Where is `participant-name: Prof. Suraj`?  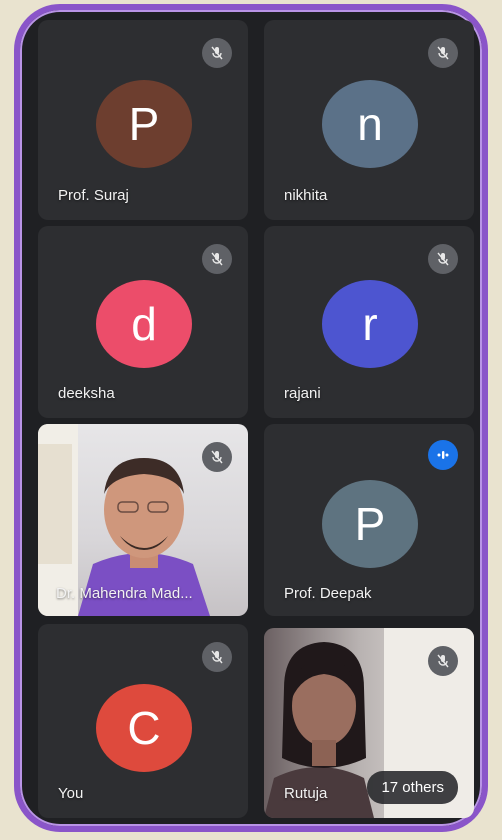 participant-name: Prof. Suraj is located at coordinates (93, 195).